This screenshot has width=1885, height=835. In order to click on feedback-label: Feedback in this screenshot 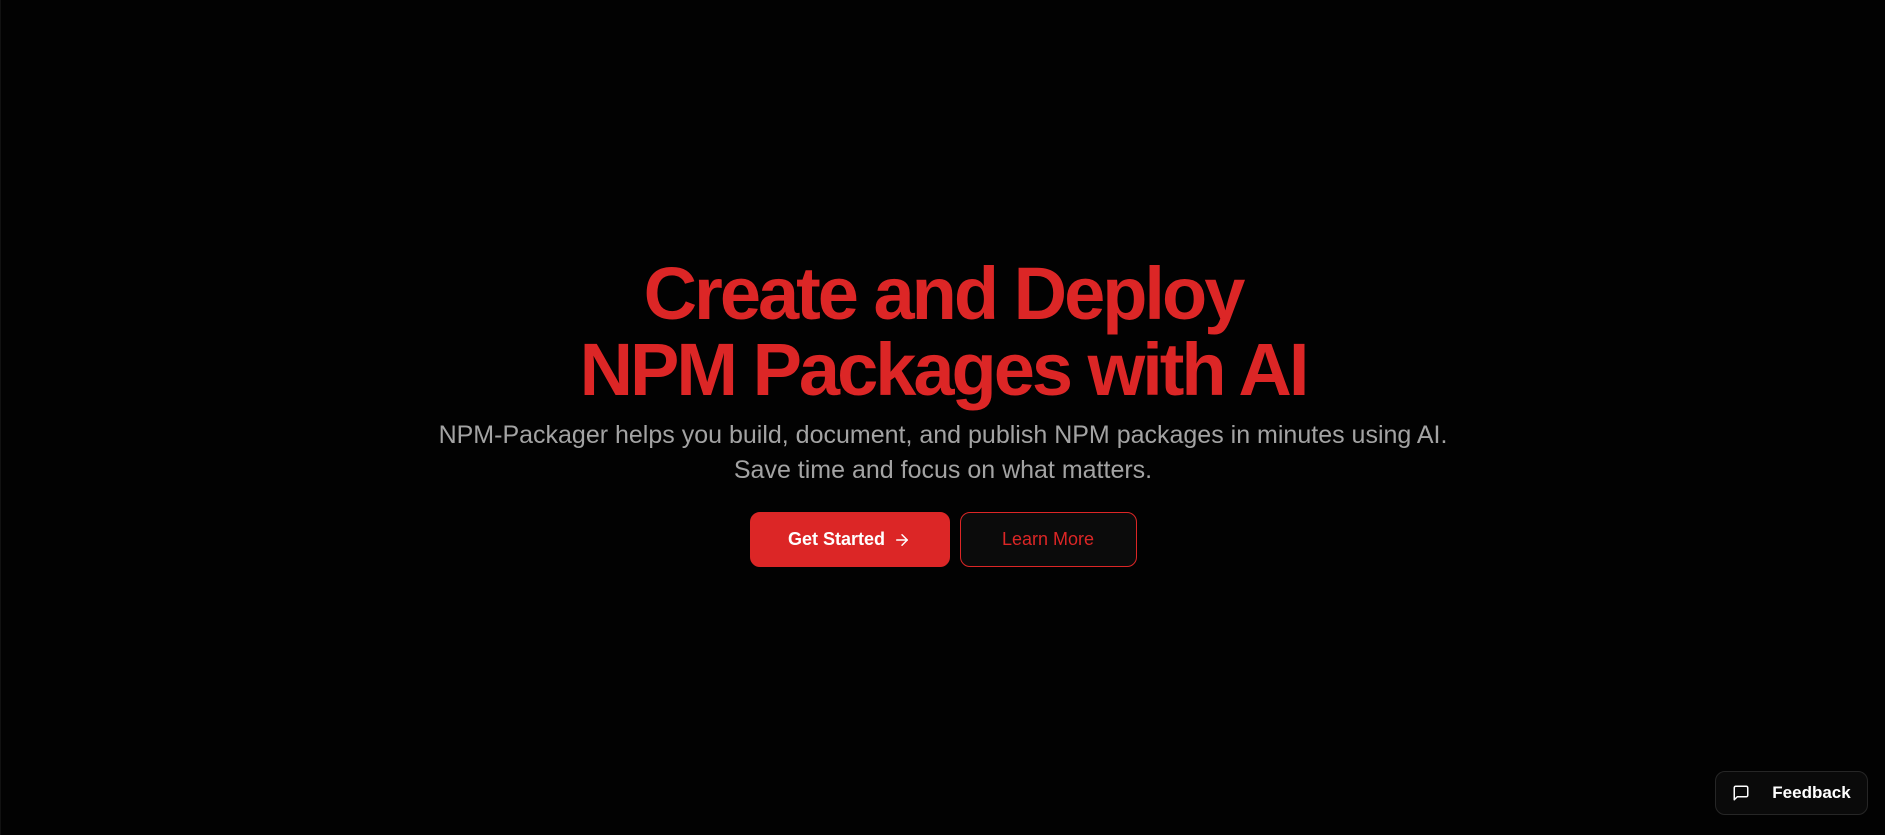, I will do `click(1811, 792)`.